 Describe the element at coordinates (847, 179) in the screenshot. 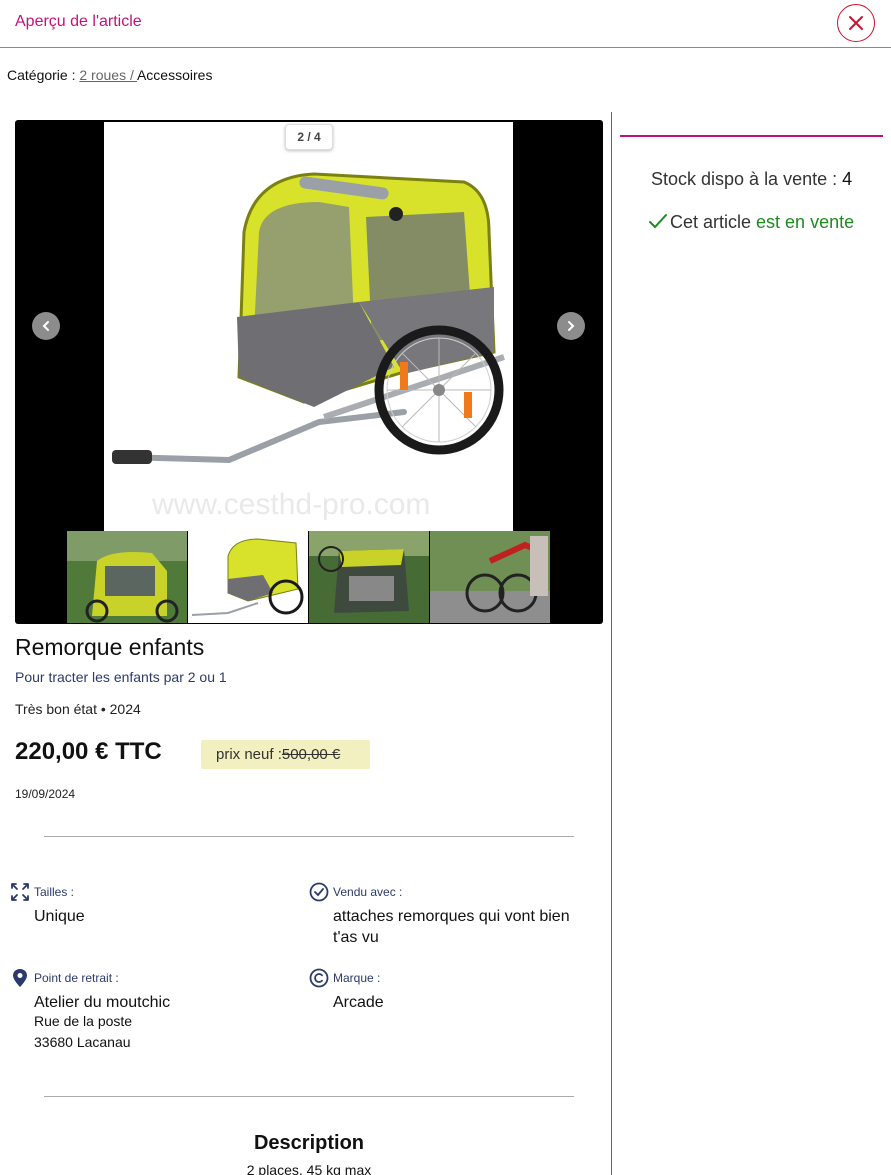

I see `stock-value: 4` at that location.